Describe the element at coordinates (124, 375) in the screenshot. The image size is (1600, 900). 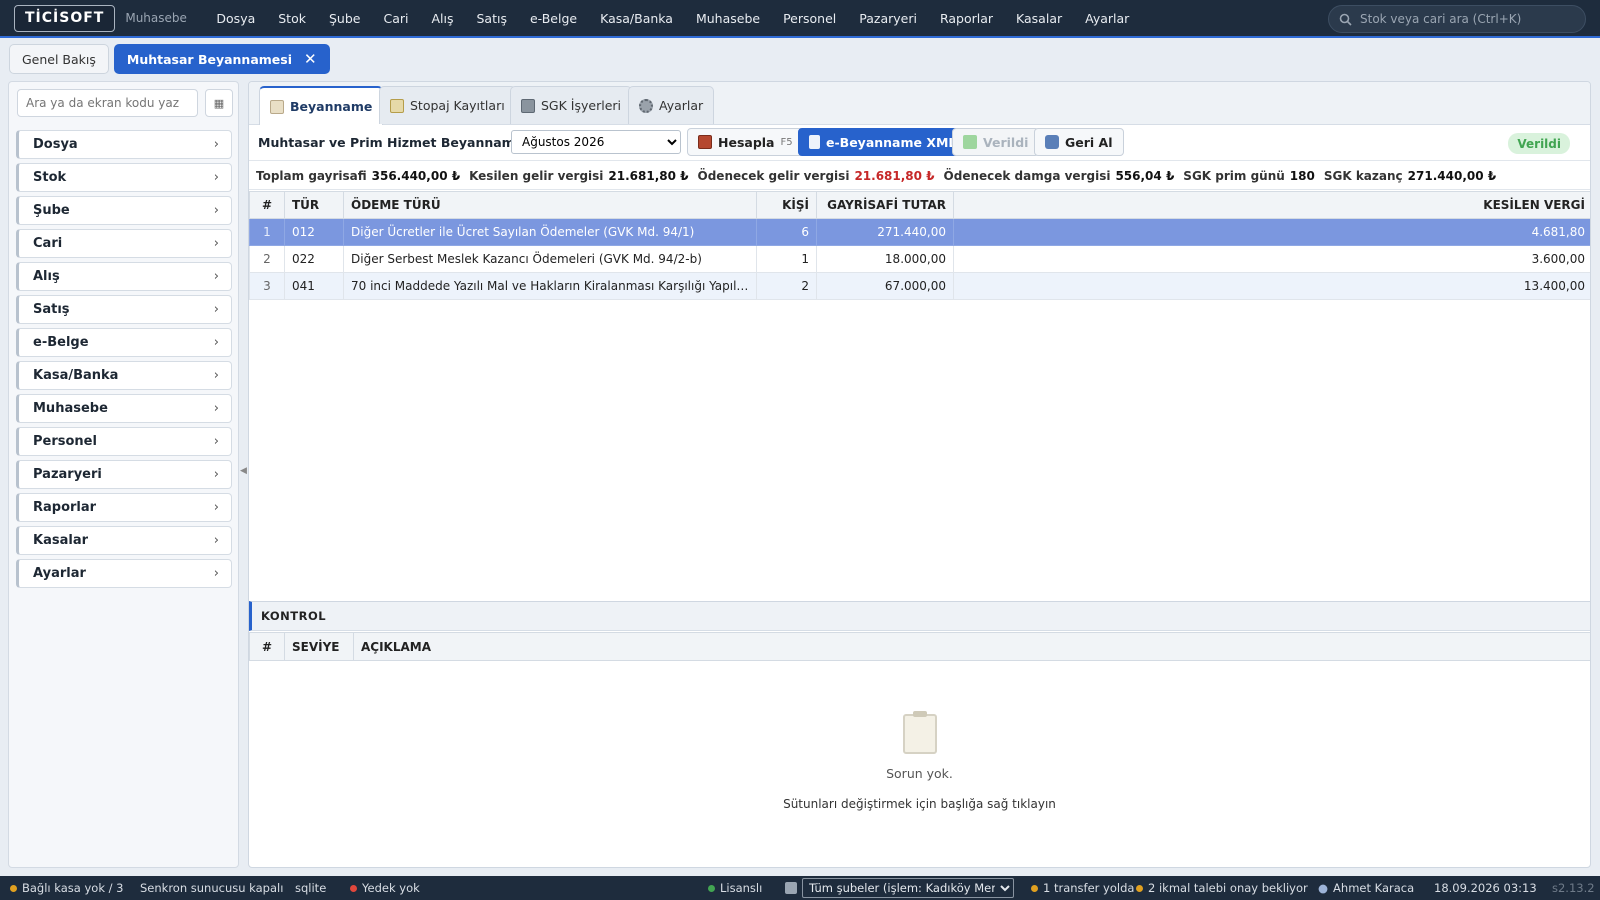
I see `sidebar-item-kasa-banka: Kasa/Banka ›` at that location.